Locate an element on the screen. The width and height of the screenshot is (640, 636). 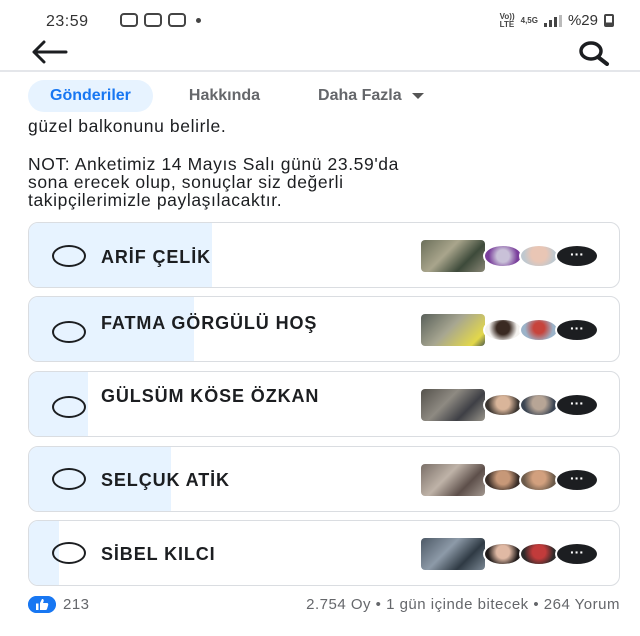
post-note-line: sona erecek olup, sonuçlar siz değerli is located at coordinates (186, 182).